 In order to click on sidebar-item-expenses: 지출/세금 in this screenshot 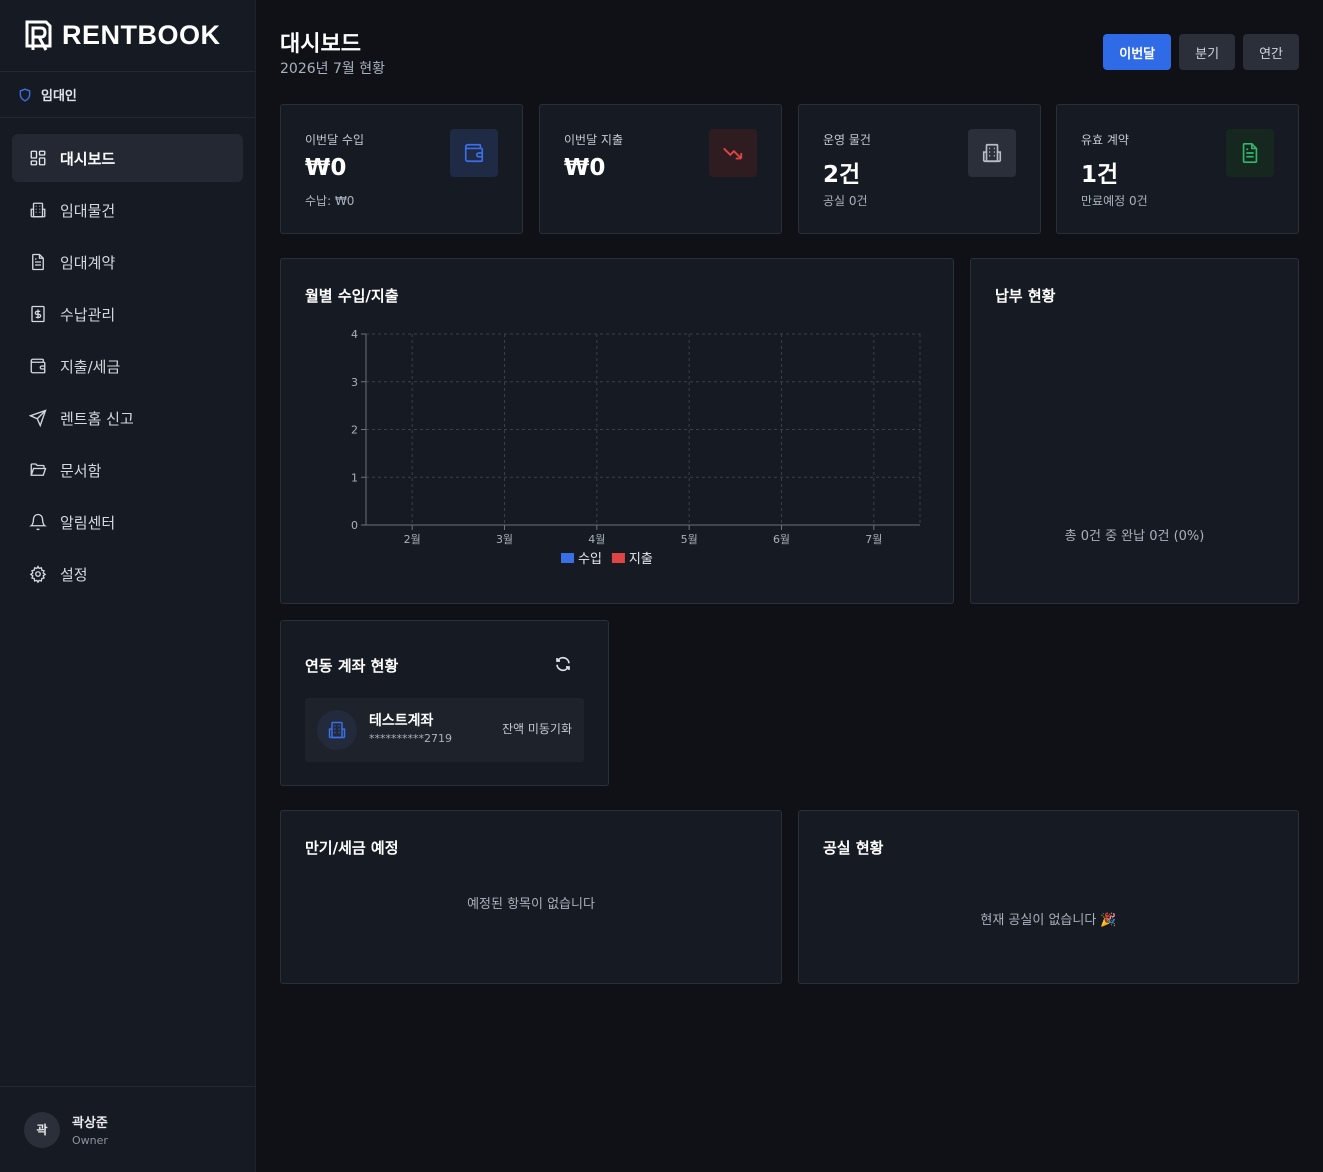, I will do `click(127, 366)`.